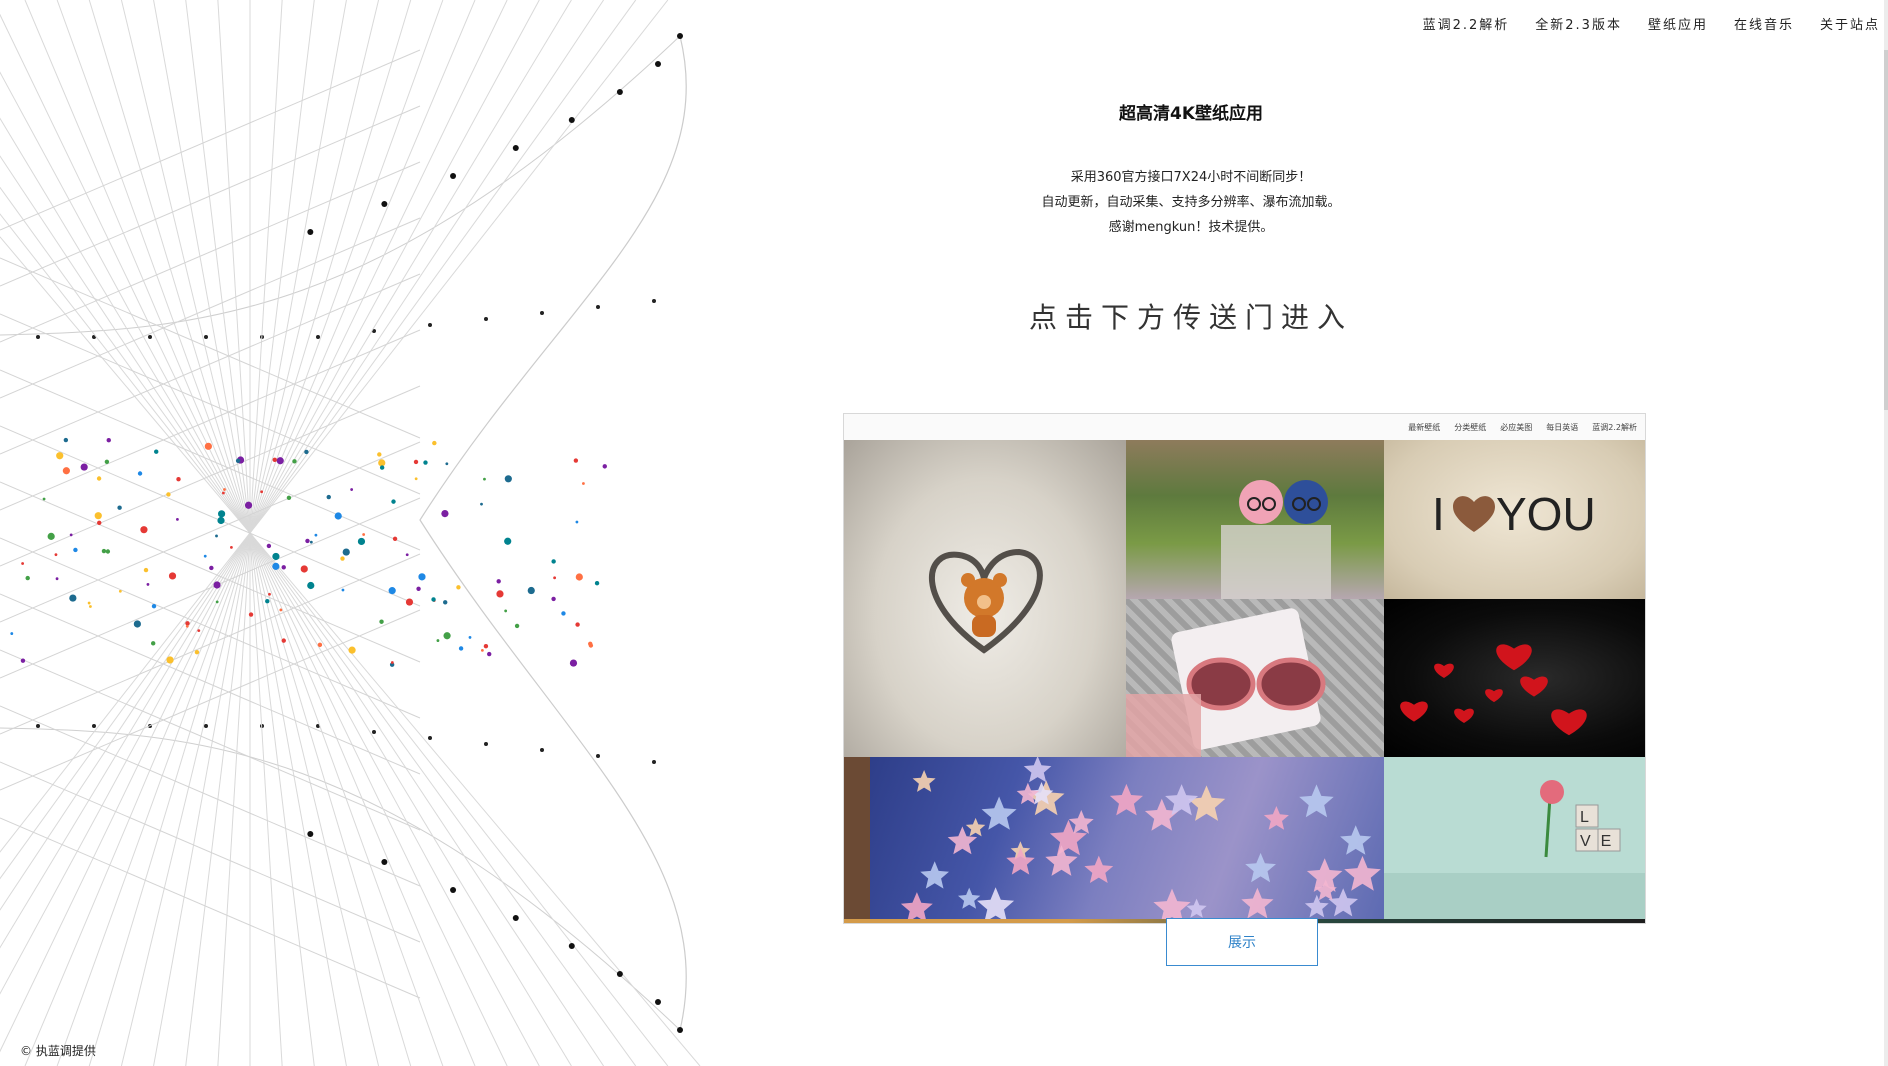  I want to click on nav-online-music: 在线音乐, so click(1764, 23).